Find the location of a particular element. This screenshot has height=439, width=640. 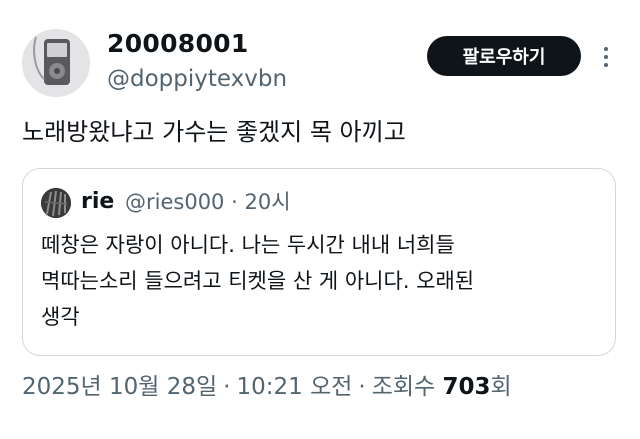

views-suffix: 회 is located at coordinates (501, 387).